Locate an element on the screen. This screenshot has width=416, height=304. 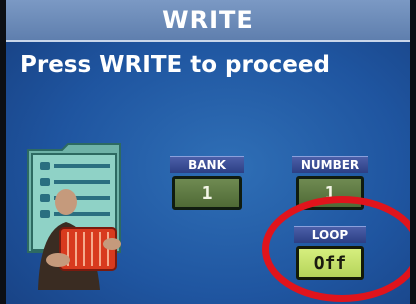
number-label: NUMBER is located at coordinates (330, 164).